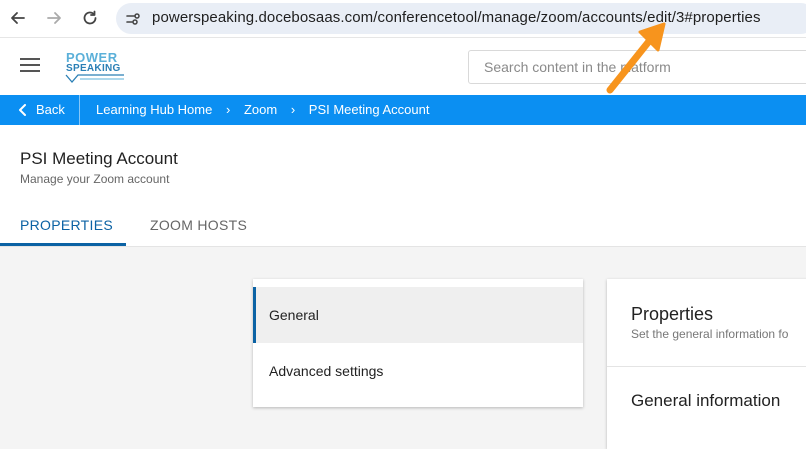 Image resolution: width=806 pixels, height=449 pixels. I want to click on forward-arrow-icon, so click(54, 18).